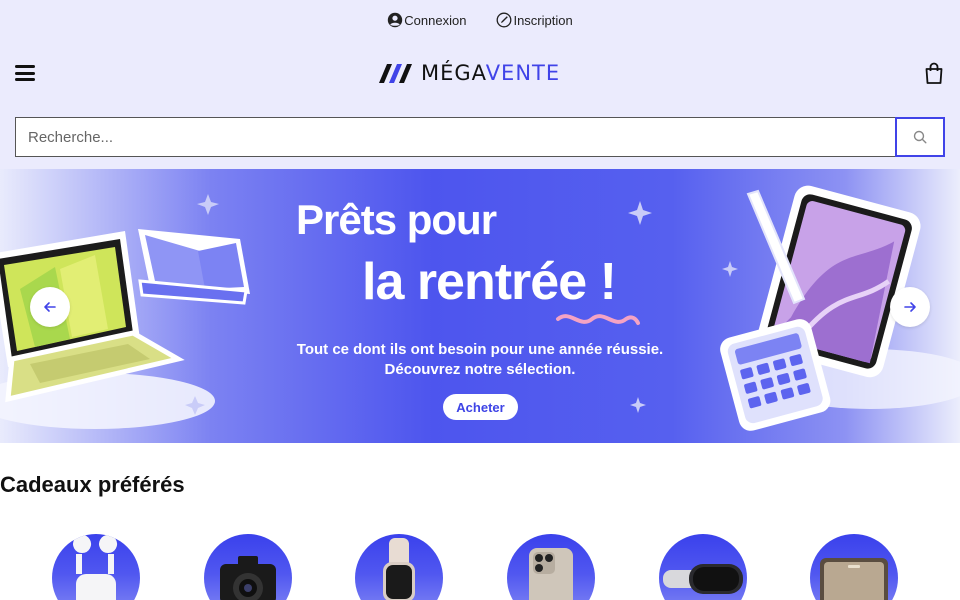 Image resolution: width=960 pixels, height=600 pixels. I want to click on favorite-item-earbuds, so click(96, 567).